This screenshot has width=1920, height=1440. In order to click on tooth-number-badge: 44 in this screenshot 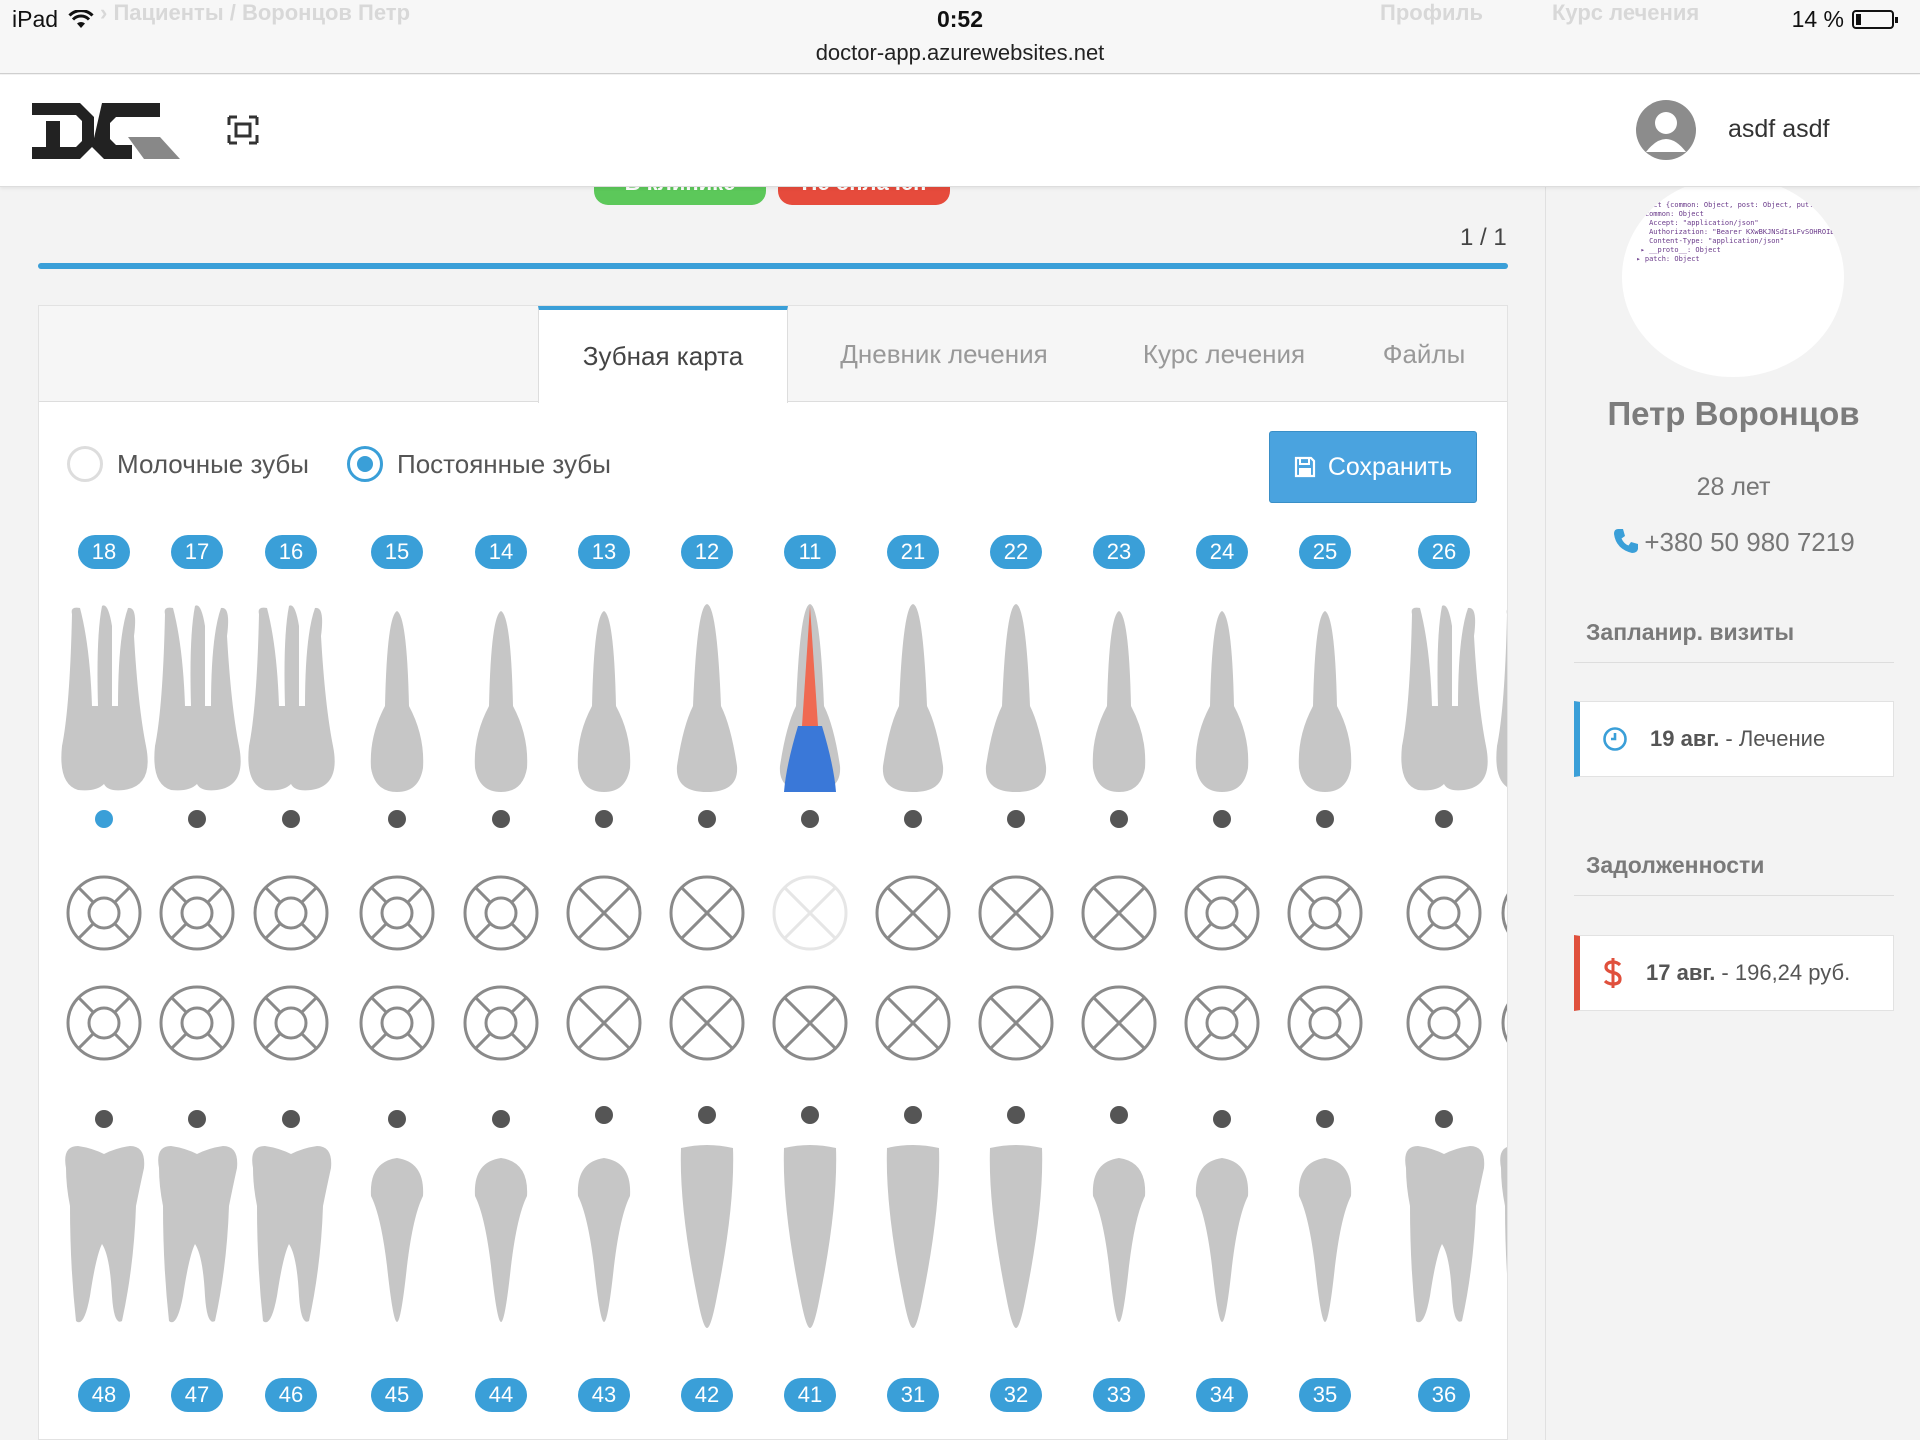, I will do `click(501, 1395)`.